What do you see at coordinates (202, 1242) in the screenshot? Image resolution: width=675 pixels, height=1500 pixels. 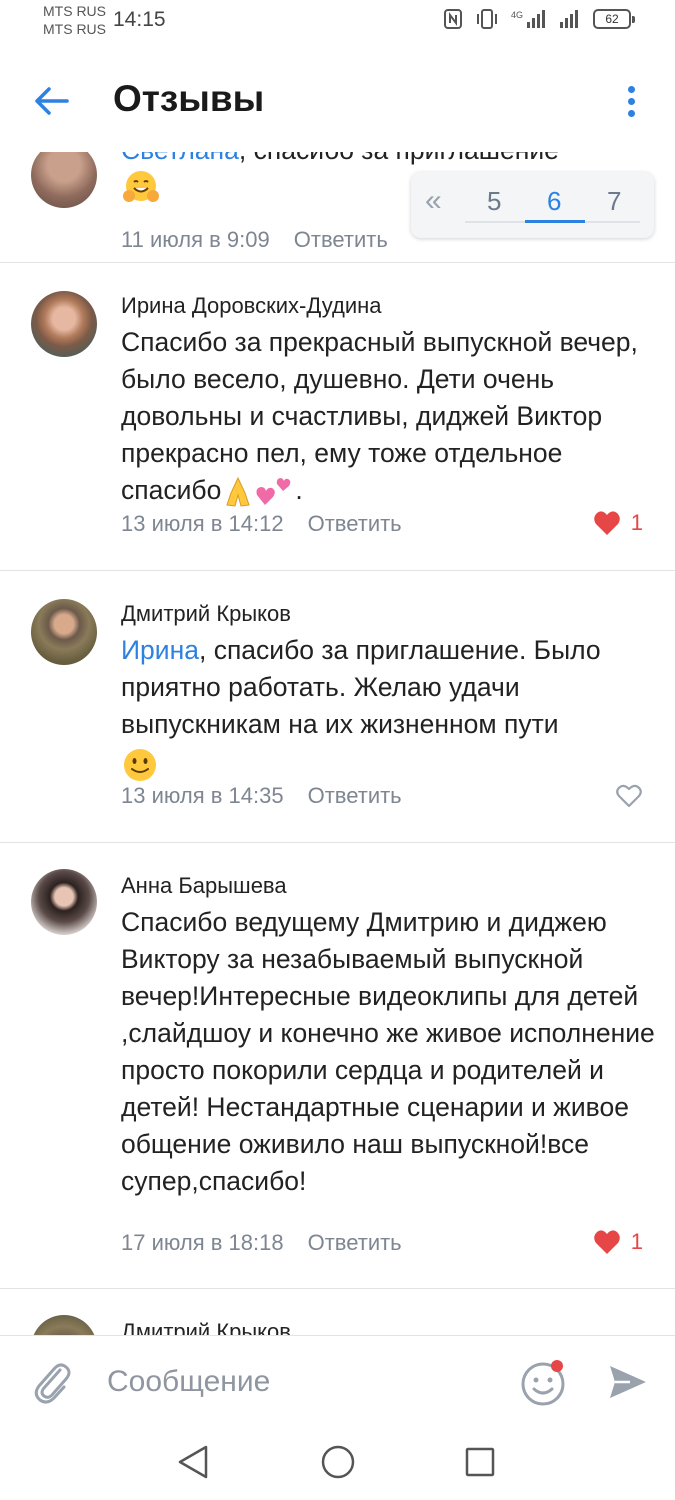 I see `comment-date: 17 июля в 18:18` at bounding box center [202, 1242].